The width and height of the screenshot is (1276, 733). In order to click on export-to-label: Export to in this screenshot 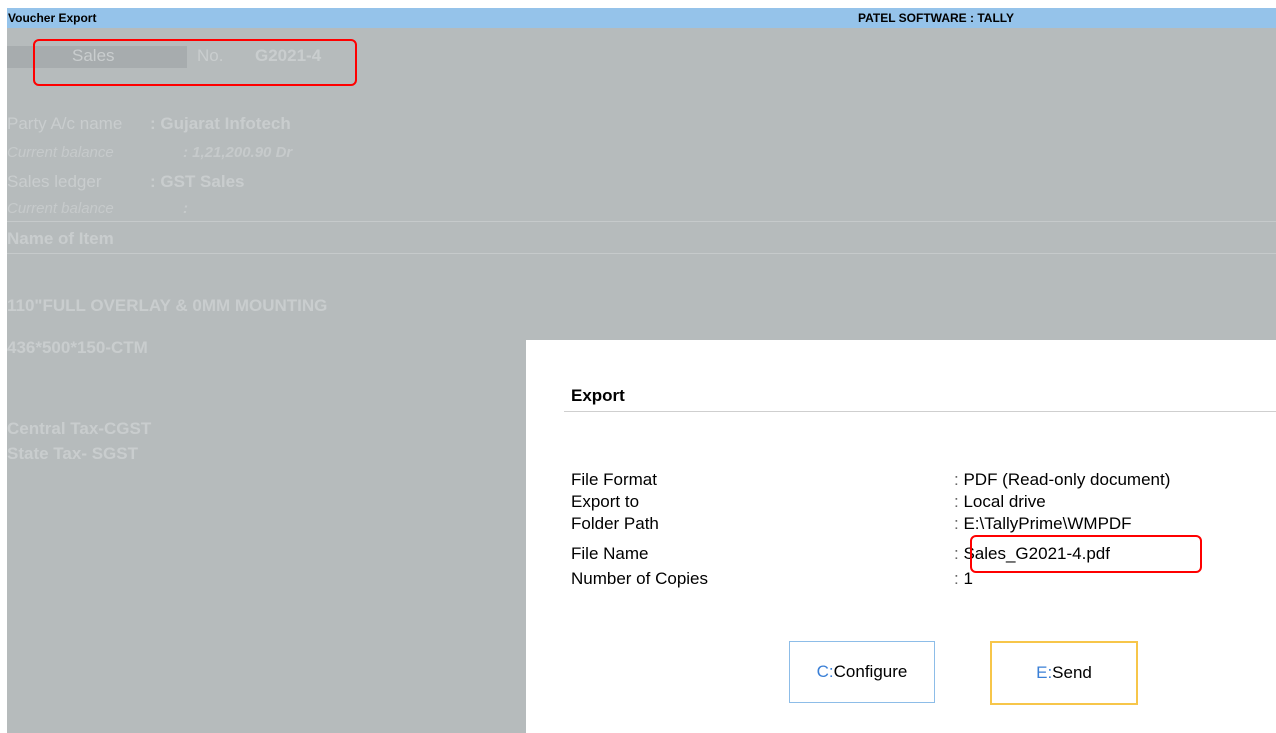, I will do `click(605, 501)`.